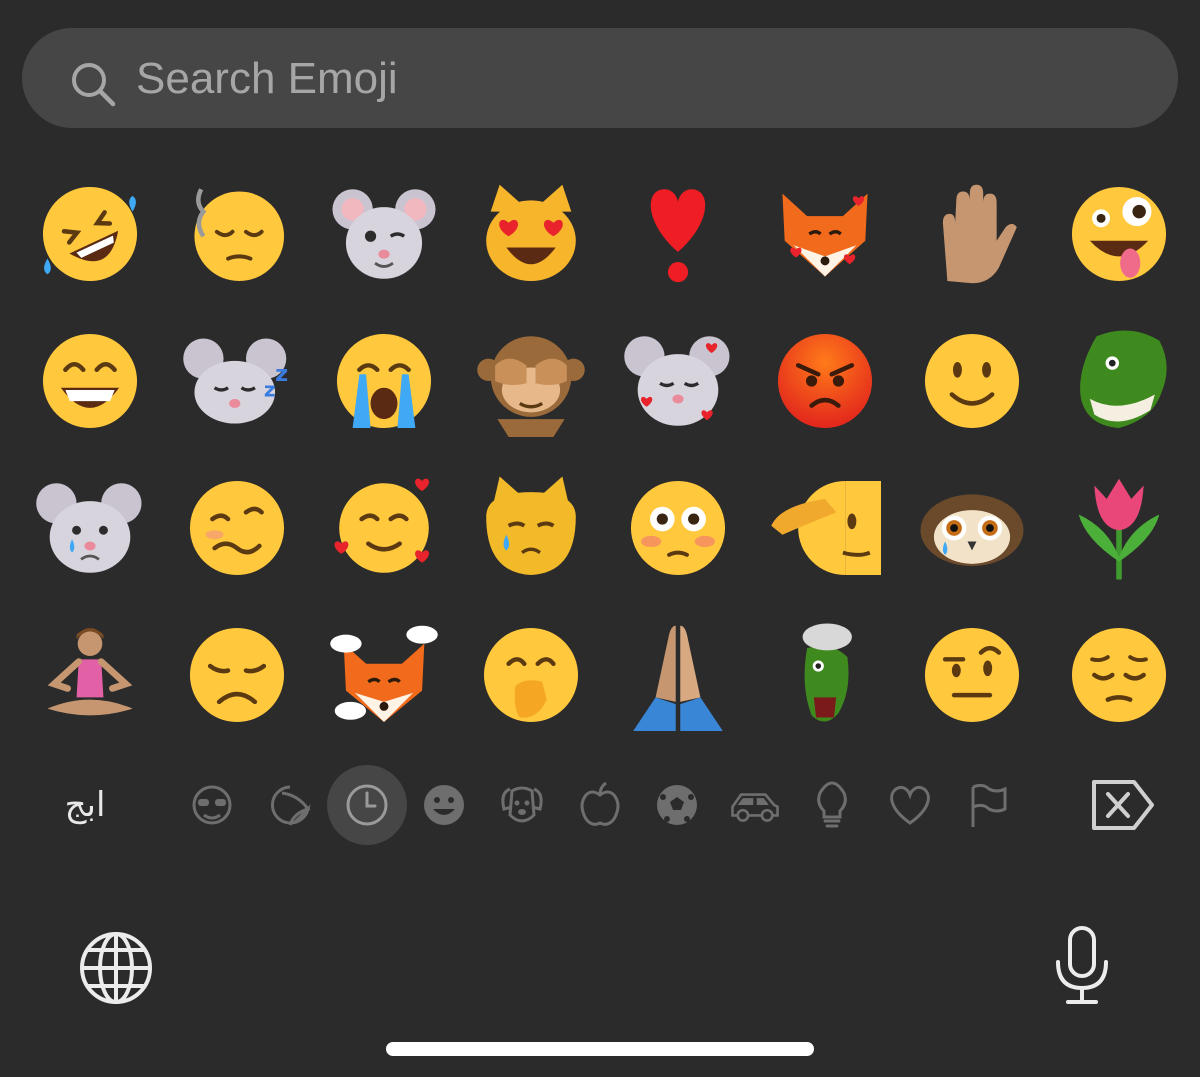 Image resolution: width=1200 pixels, height=1077 pixels. What do you see at coordinates (236, 674) in the screenshot?
I see `emoji-disappointed-face` at bounding box center [236, 674].